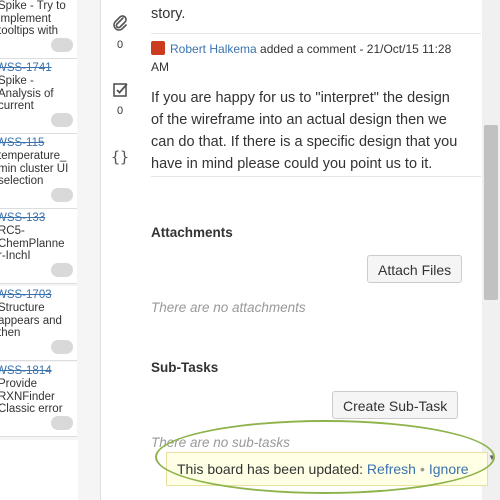  What do you see at coordinates (17, 106) in the screenshot?
I see `card-summary-line: current` at bounding box center [17, 106].